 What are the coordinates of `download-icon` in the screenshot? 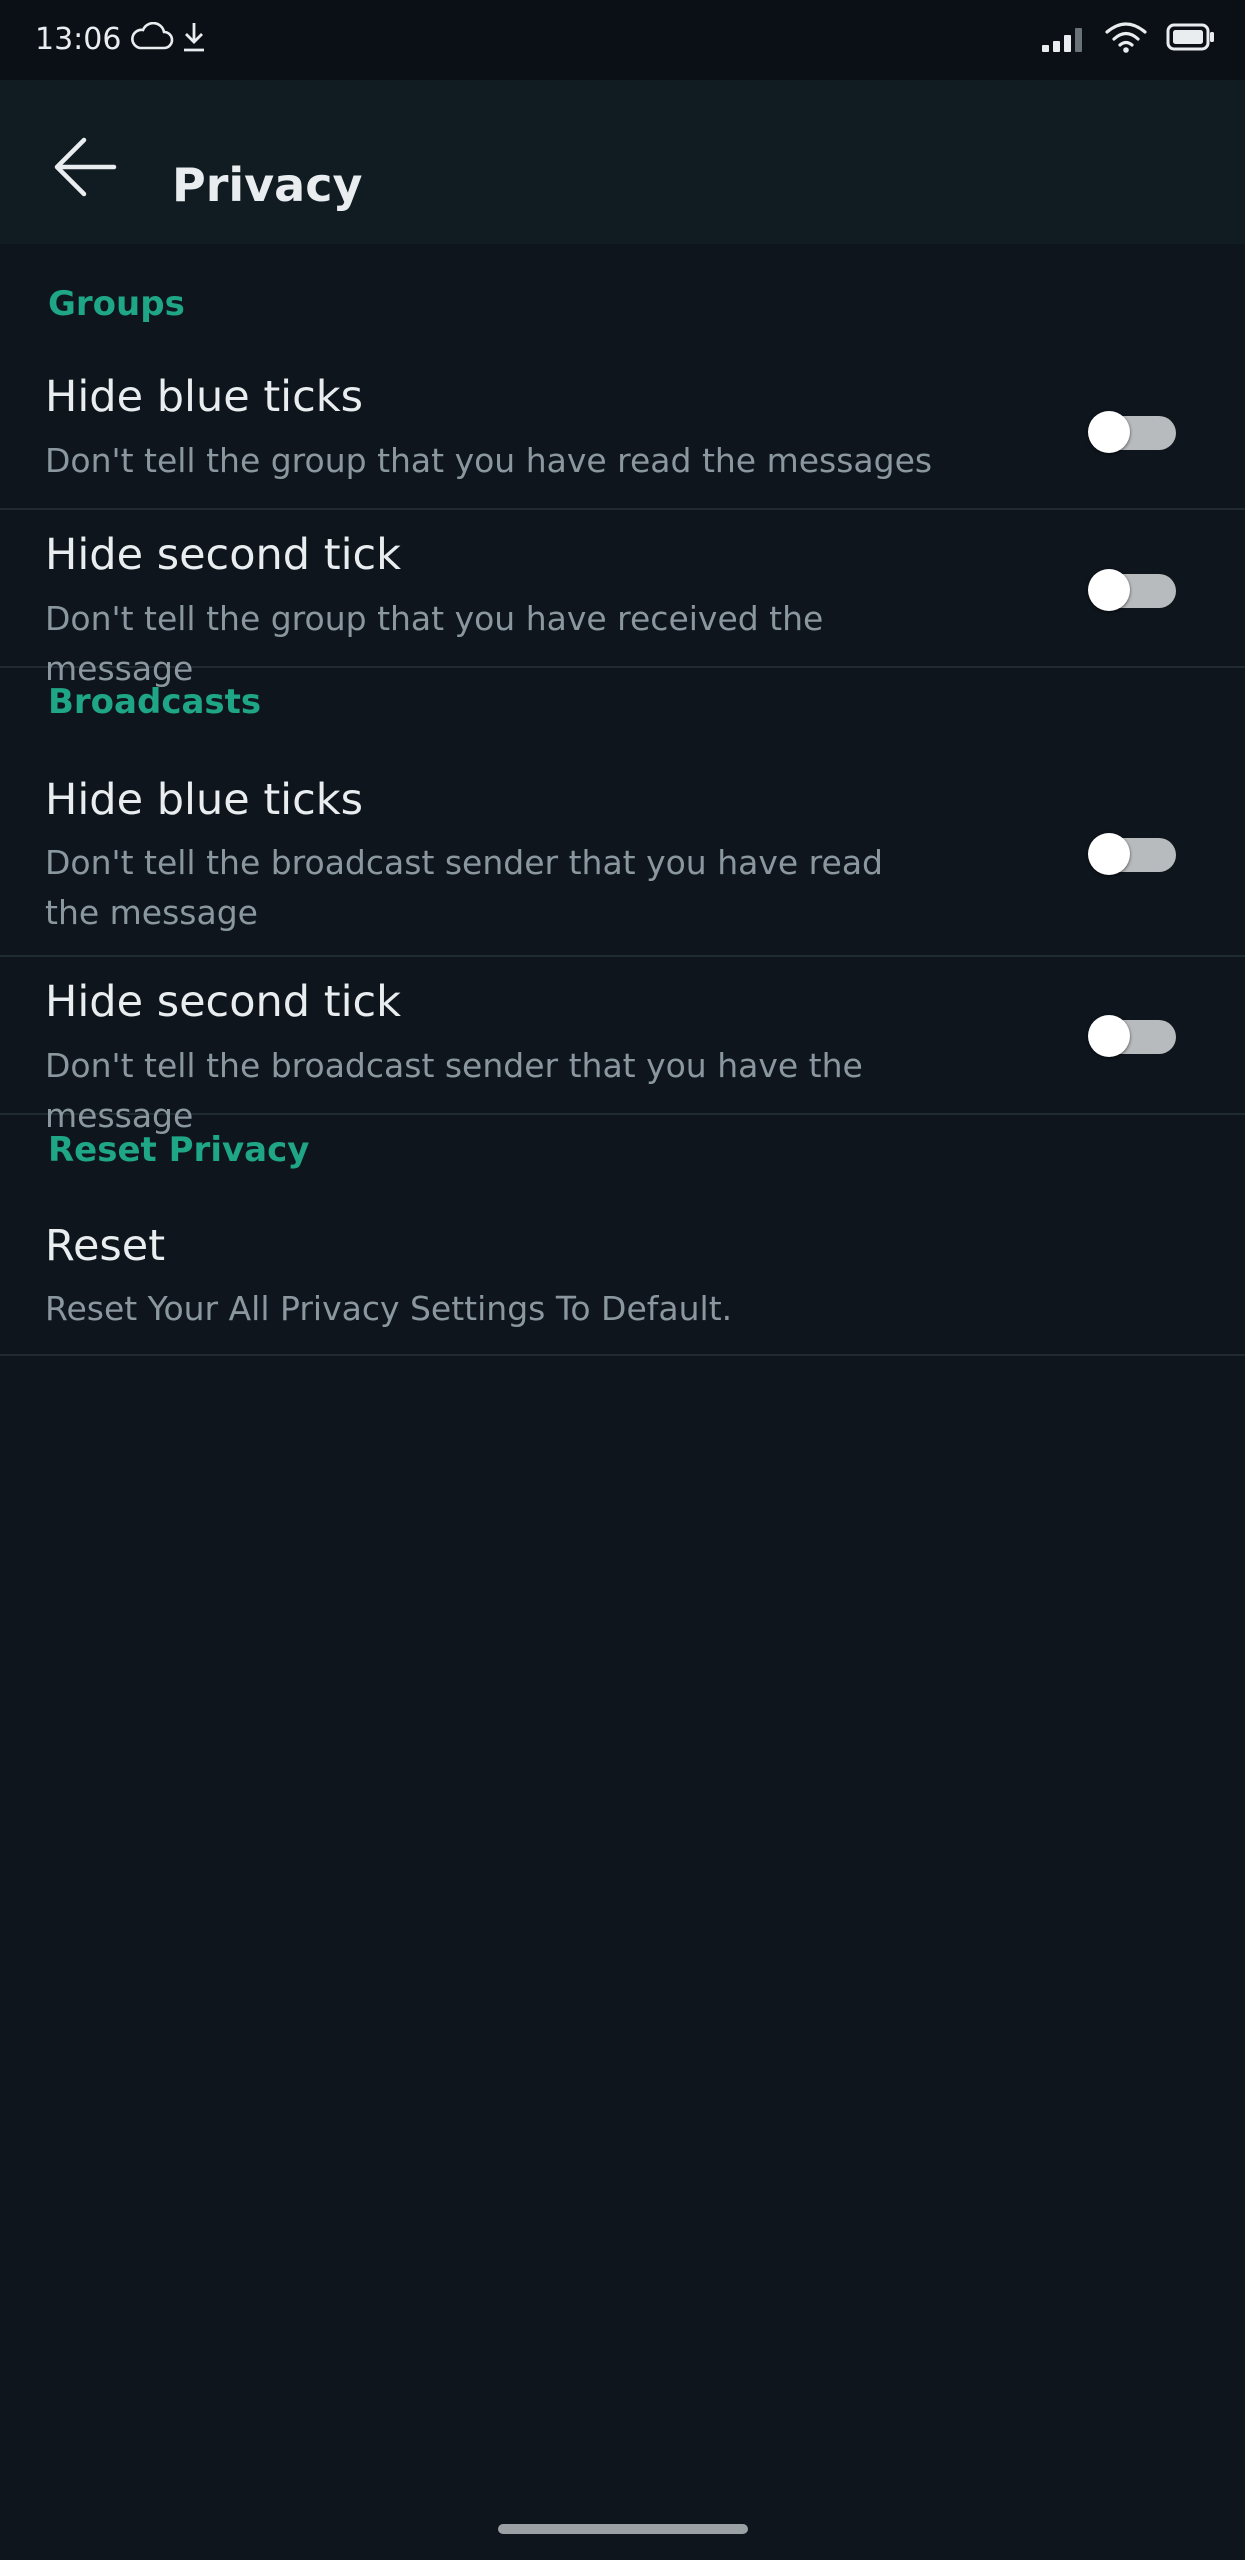 It's located at (194, 39).